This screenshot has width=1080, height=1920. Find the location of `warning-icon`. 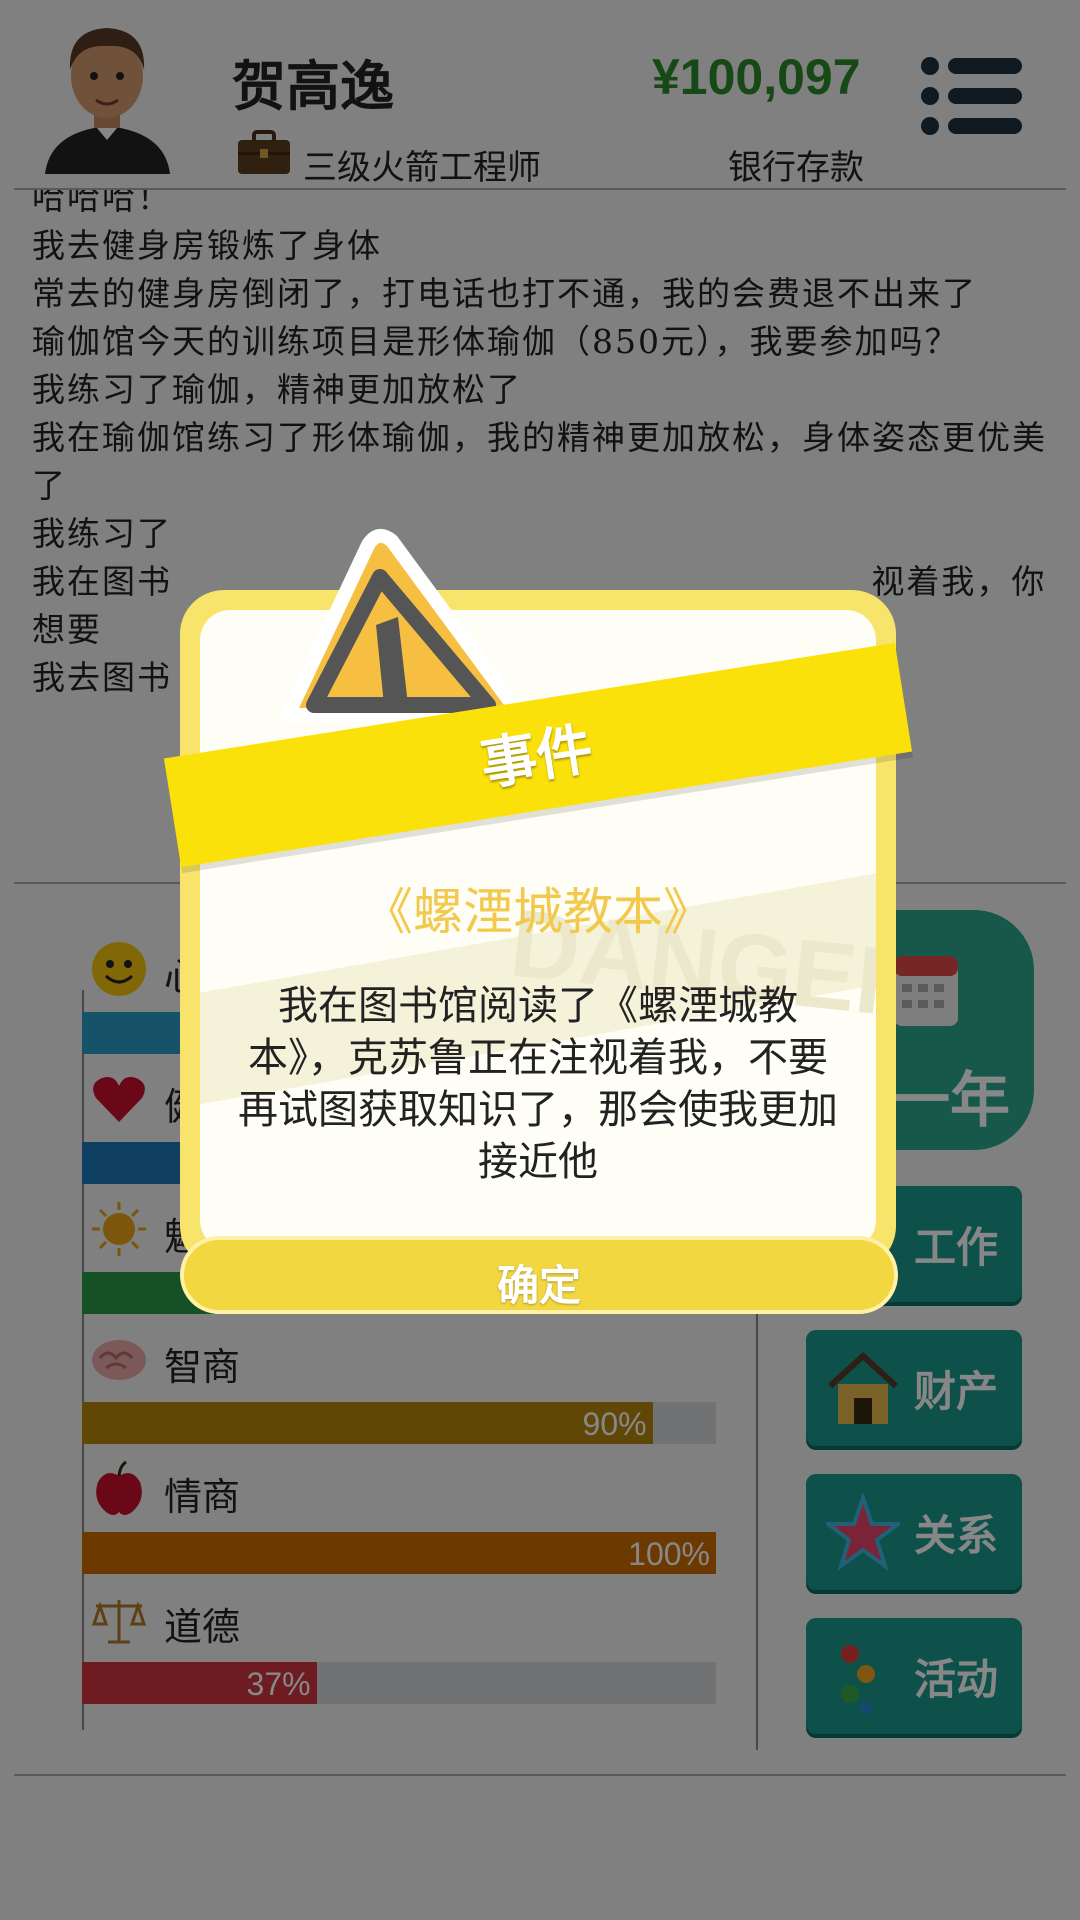

warning-icon is located at coordinates (404, 625).